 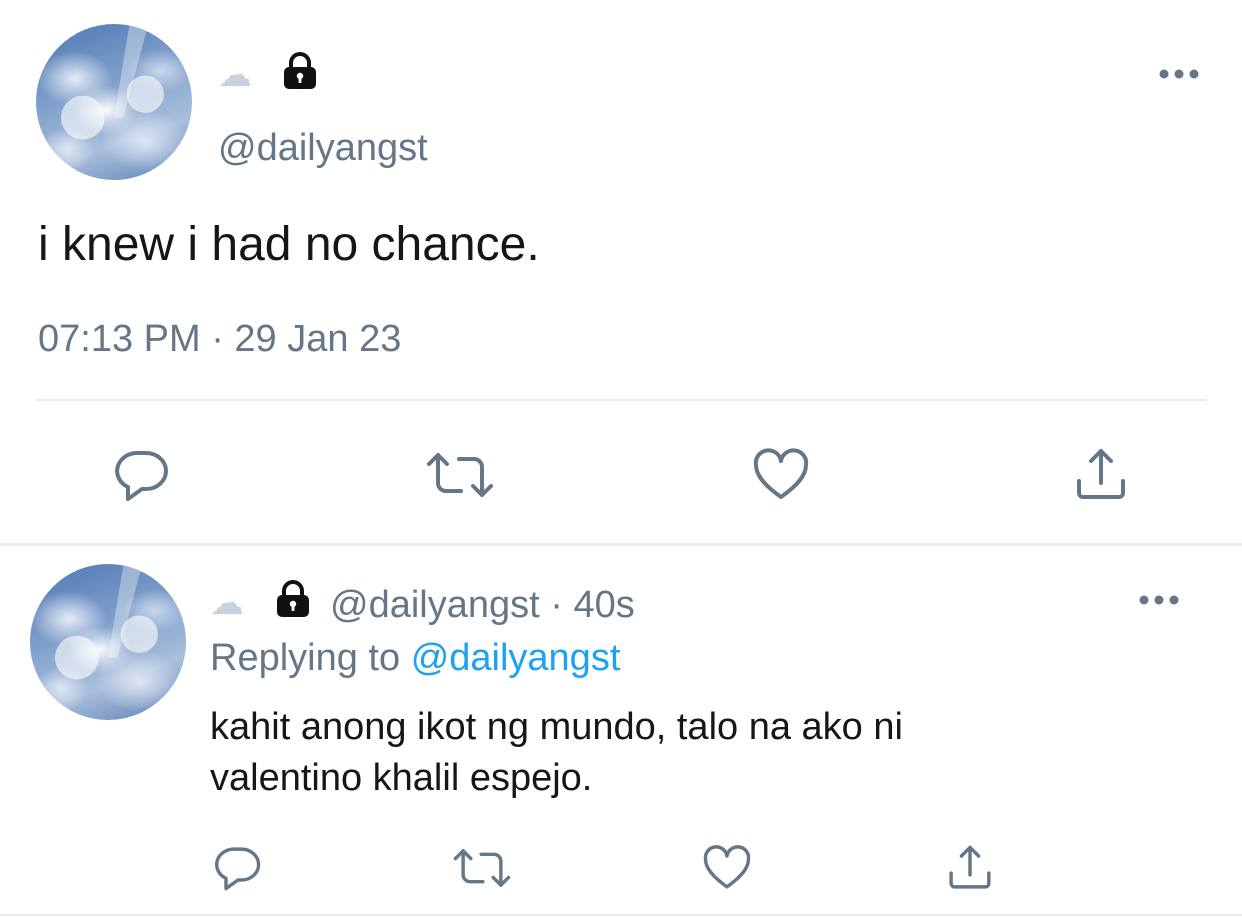 I want to click on replying-to-line: Replying to @dailyangst, so click(x=415, y=658).